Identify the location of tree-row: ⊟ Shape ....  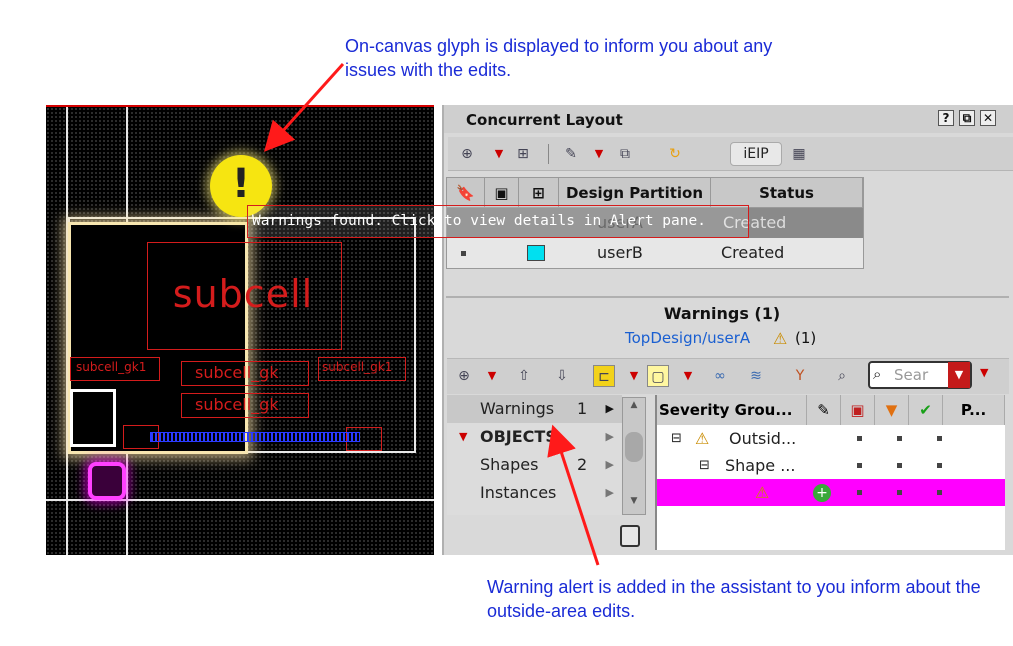
(831, 465).